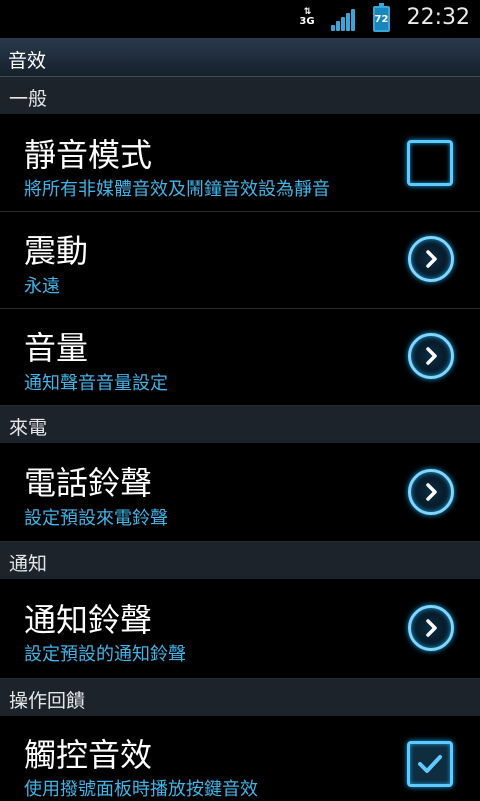 The width and height of the screenshot is (480, 801). What do you see at coordinates (240, 163) in the screenshot?
I see `setting-silent-mode: 靜音模式 將所有非媒體音效及鬧鐘音效設為靜音` at bounding box center [240, 163].